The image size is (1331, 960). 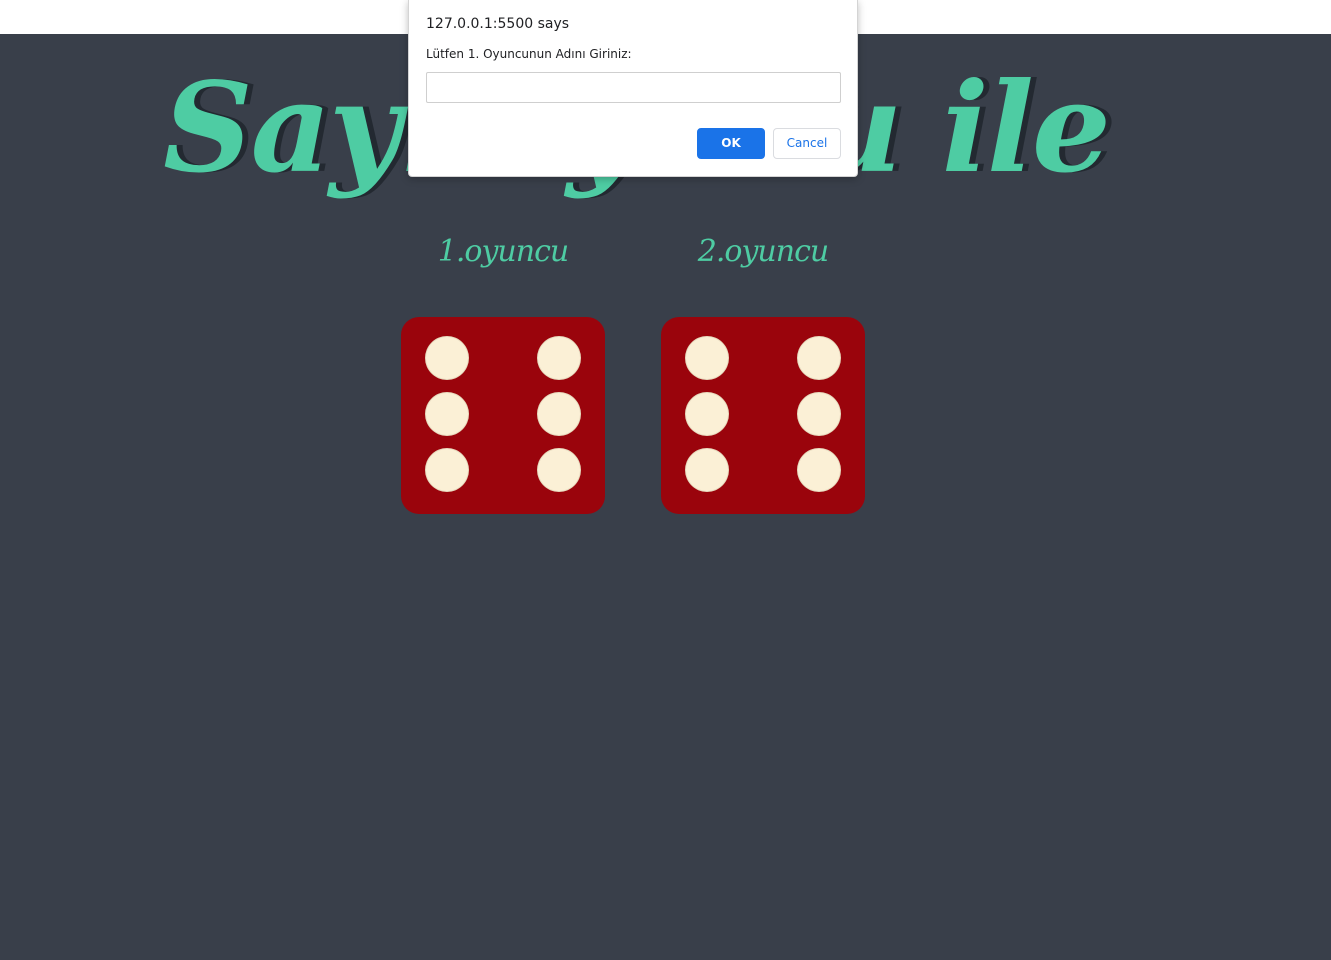 I want to click on cancel-button: Cancel, so click(x=807, y=143).